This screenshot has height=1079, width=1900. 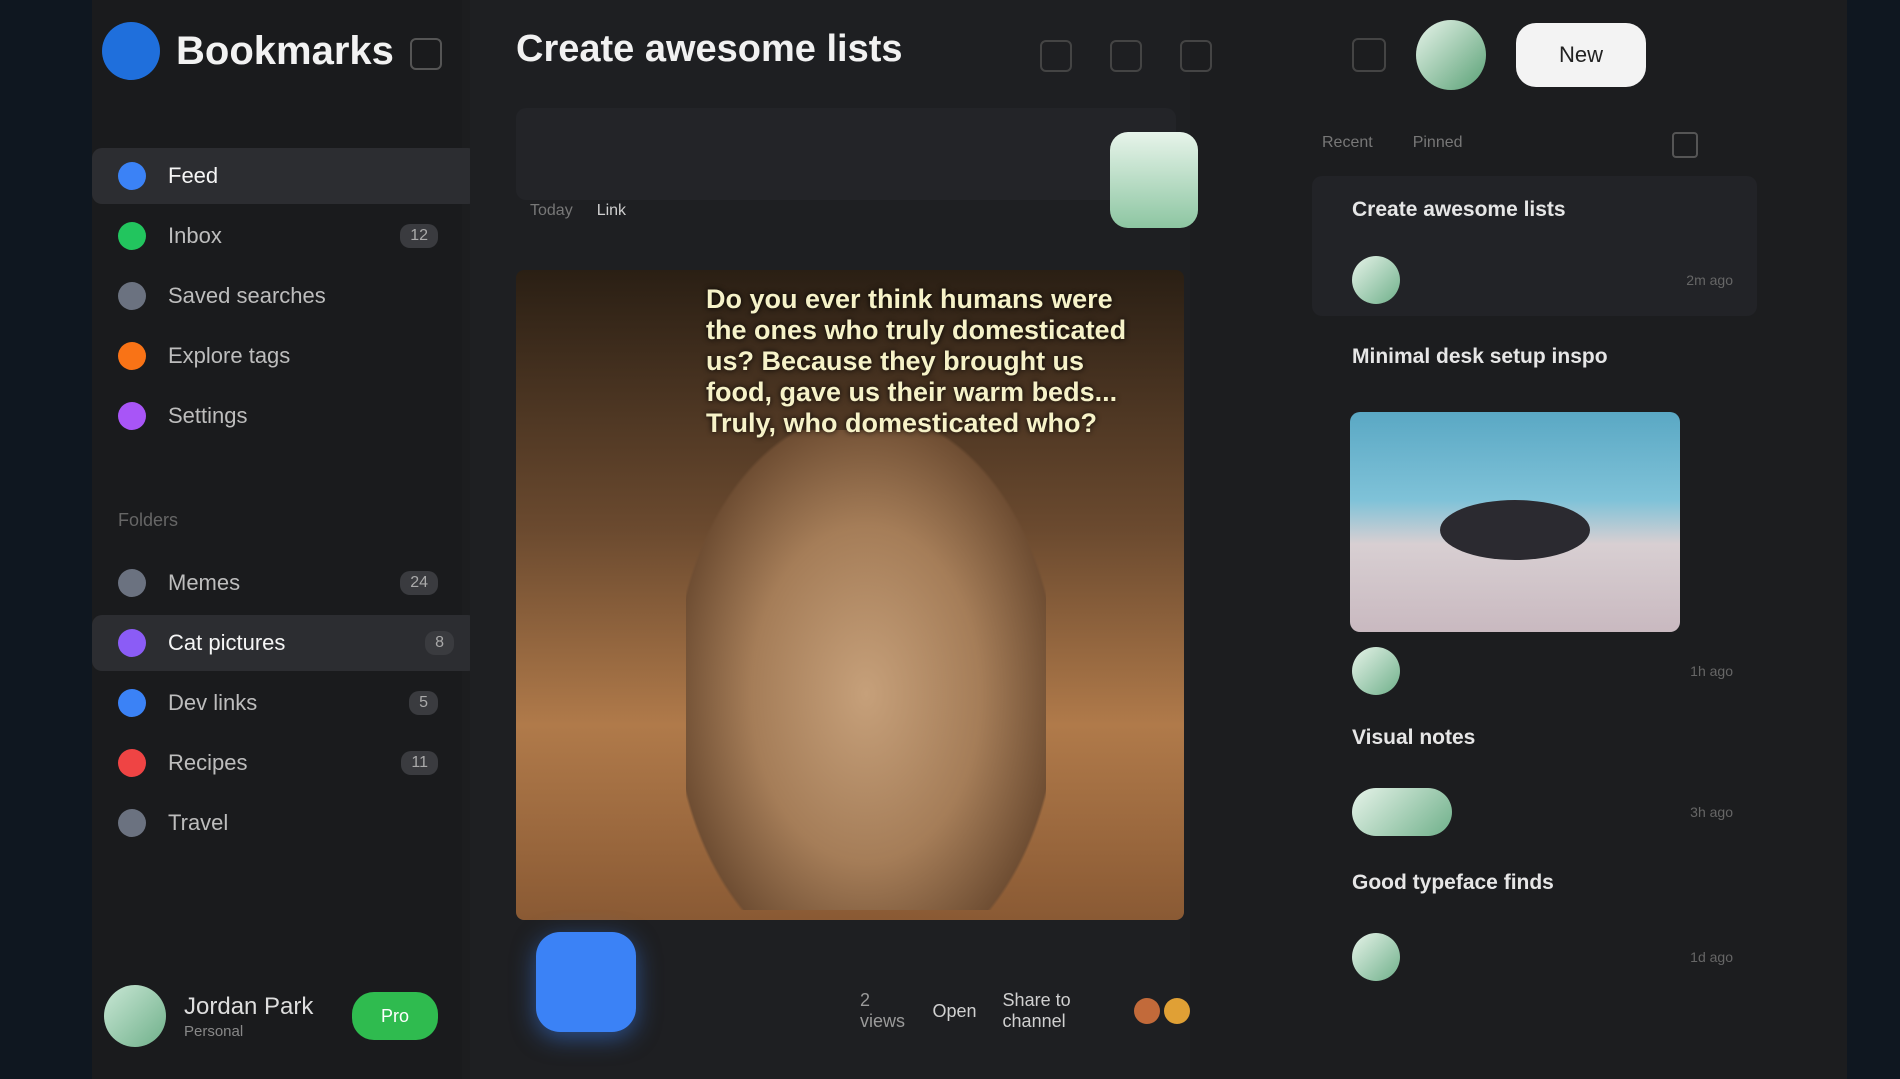 I want to click on tag-icon, so click(x=132, y=356).